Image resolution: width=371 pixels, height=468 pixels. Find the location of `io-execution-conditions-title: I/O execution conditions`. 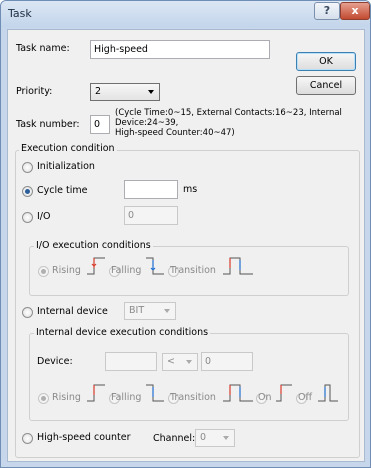

io-execution-conditions-title: I/O execution conditions is located at coordinates (93, 245).